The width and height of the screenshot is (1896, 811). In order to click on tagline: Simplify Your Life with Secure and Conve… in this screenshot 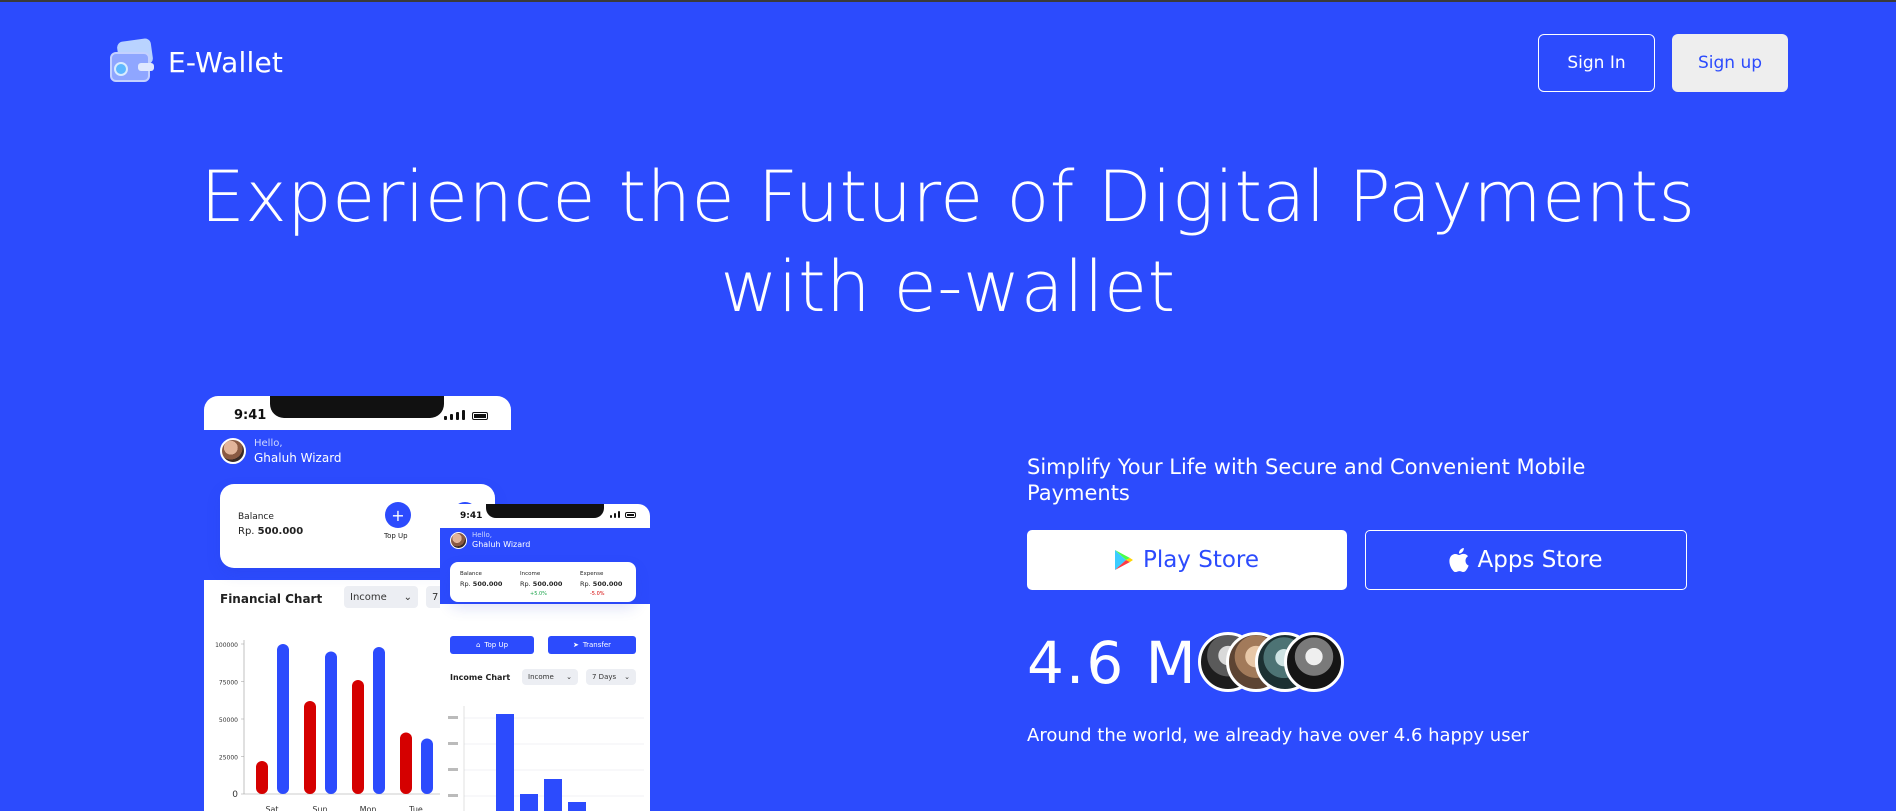, I will do `click(1306, 480)`.